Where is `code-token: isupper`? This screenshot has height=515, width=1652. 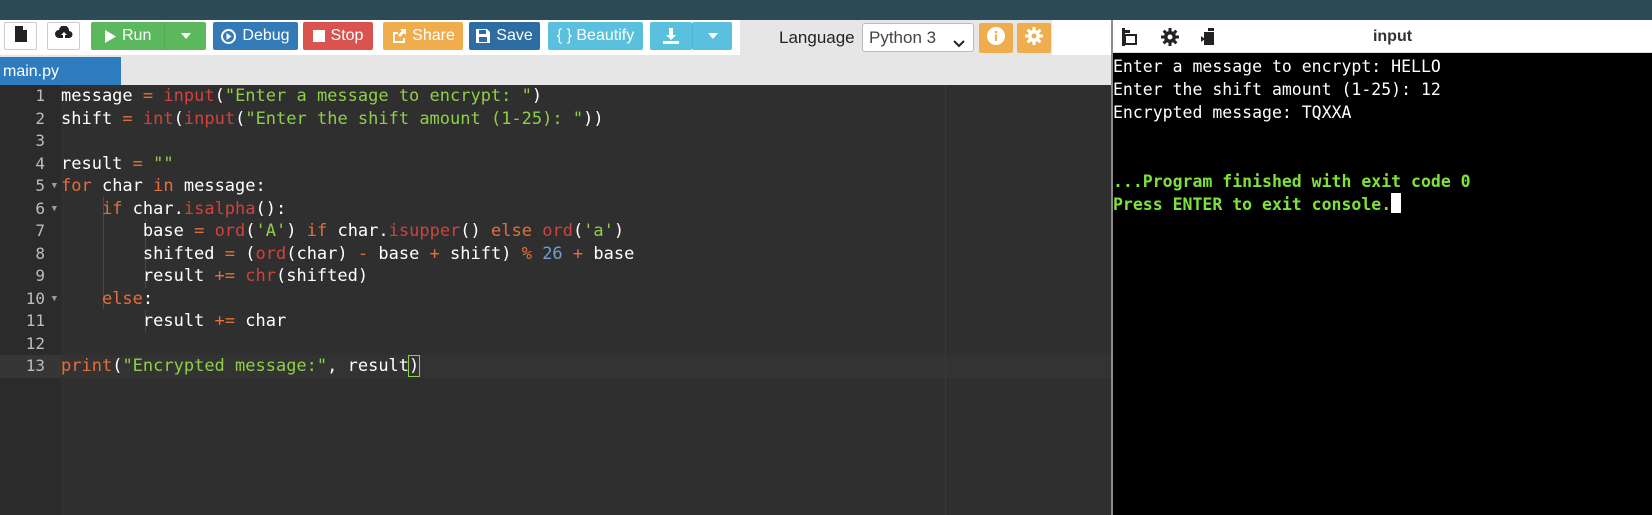
code-token: isupper is located at coordinates (424, 231).